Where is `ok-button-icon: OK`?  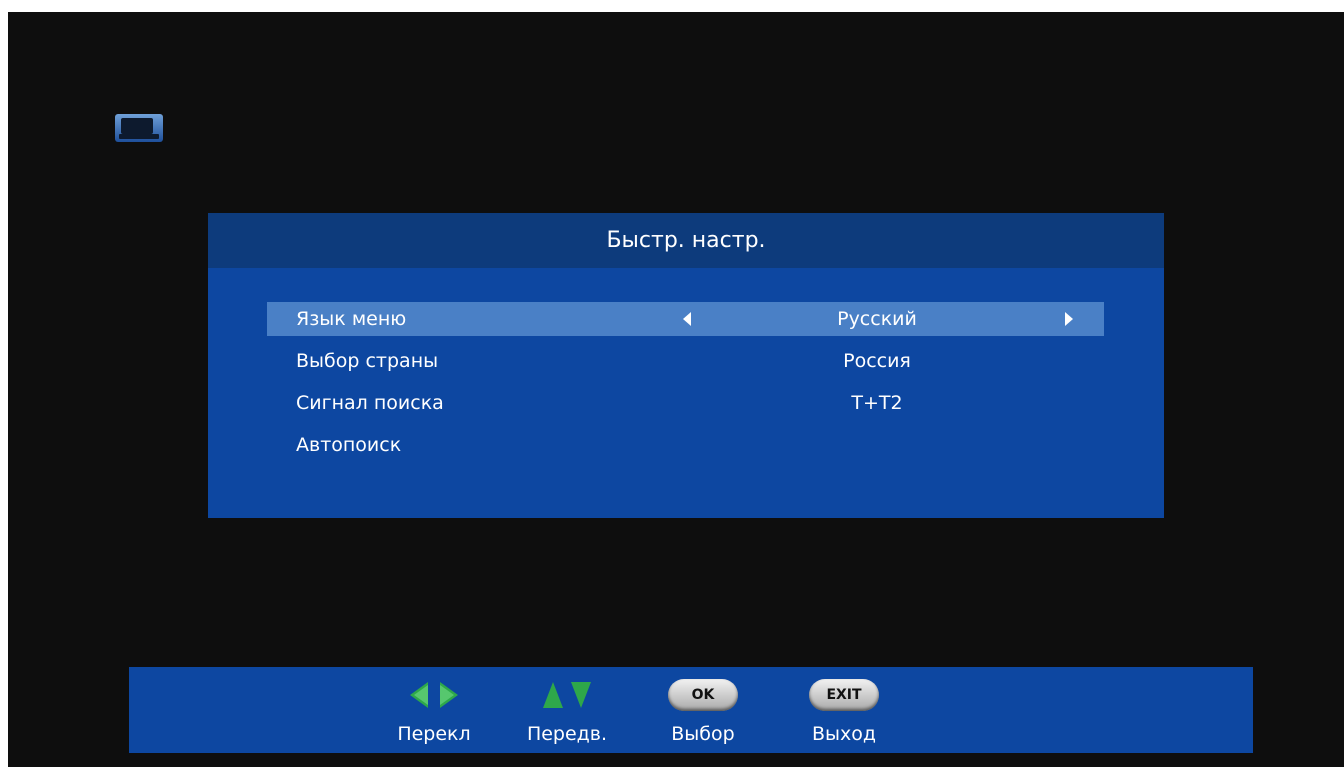 ok-button-icon: OK is located at coordinates (703, 695).